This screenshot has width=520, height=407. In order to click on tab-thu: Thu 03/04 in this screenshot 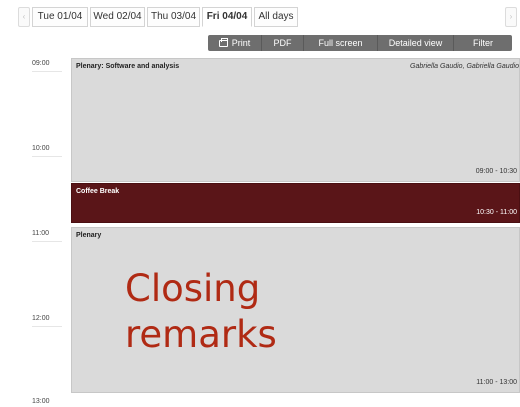, I will do `click(173, 17)`.